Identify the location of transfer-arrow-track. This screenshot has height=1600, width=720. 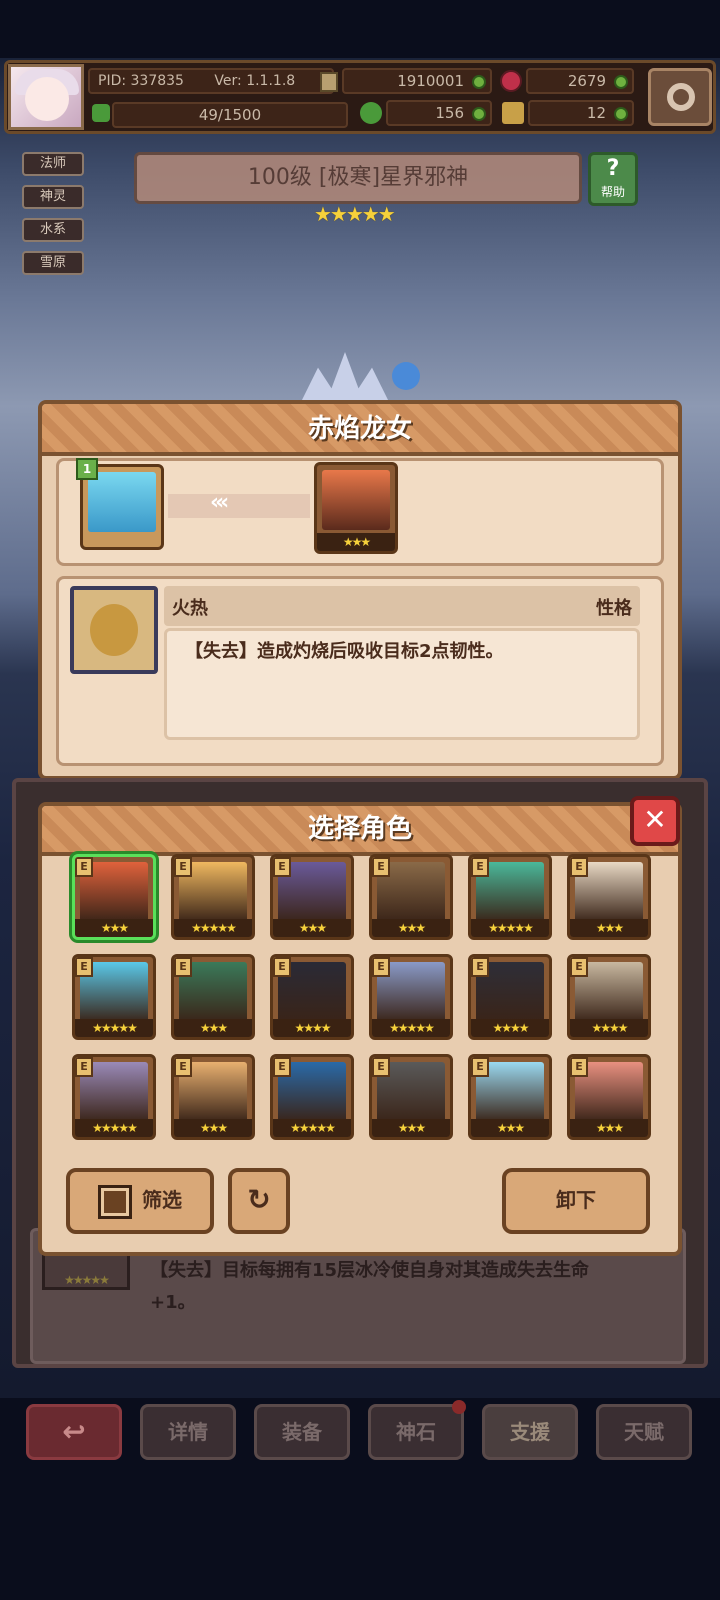
(239, 506).